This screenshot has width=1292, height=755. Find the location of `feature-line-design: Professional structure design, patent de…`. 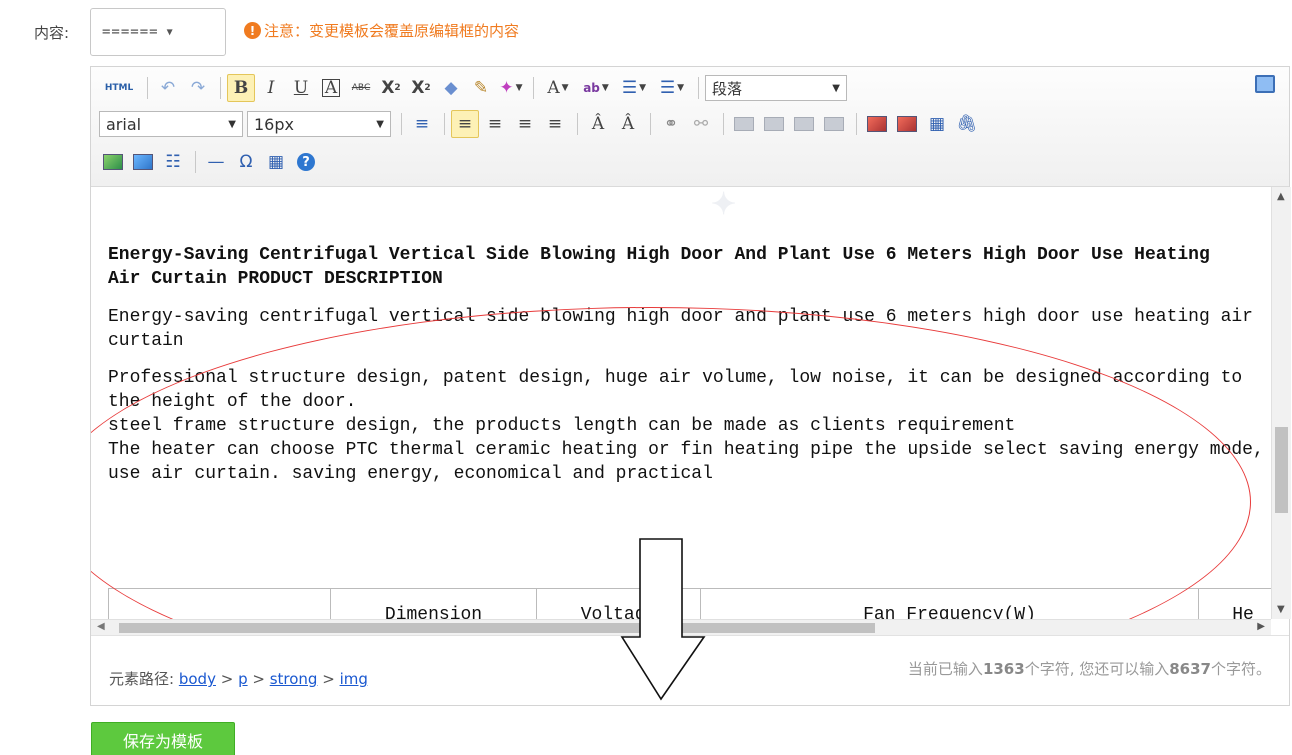

feature-line-design: Professional structure design, patent de… is located at coordinates (675, 390).